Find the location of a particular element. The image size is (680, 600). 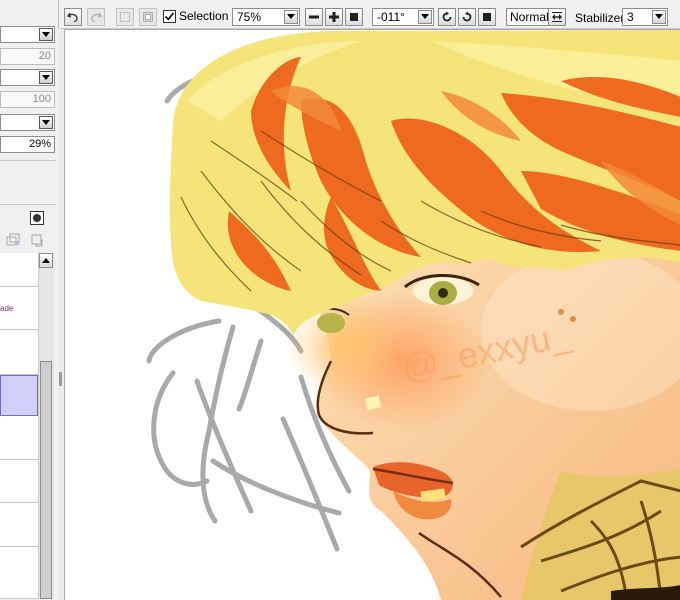

zoom-in-button is located at coordinates (334, 17).